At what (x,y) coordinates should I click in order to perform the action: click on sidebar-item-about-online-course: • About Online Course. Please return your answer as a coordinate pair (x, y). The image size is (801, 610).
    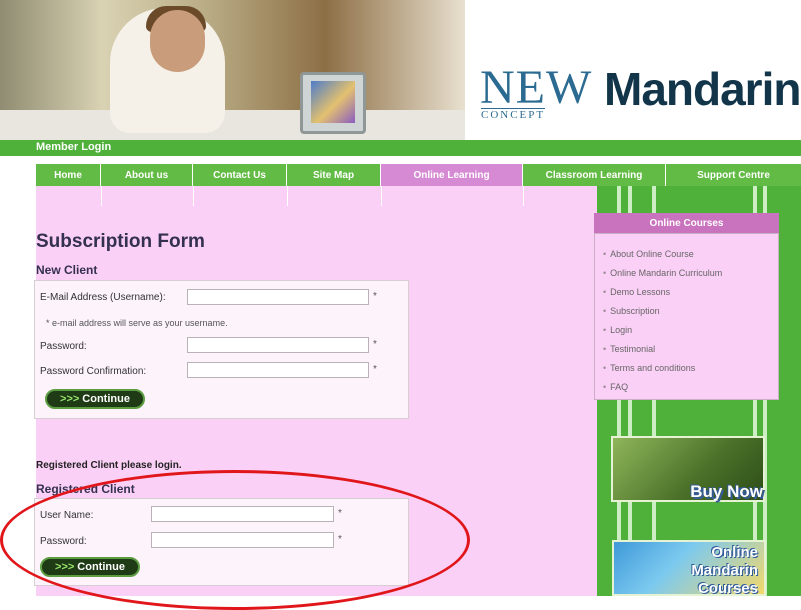
    Looking at the image, I should click on (648, 254).